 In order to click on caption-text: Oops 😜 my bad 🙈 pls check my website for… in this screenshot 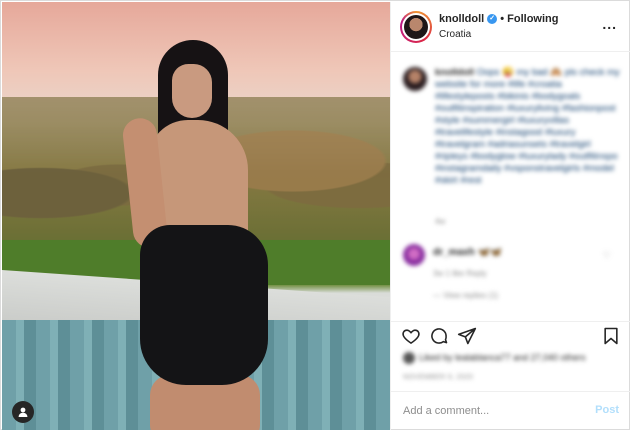, I will do `click(527, 126)`.